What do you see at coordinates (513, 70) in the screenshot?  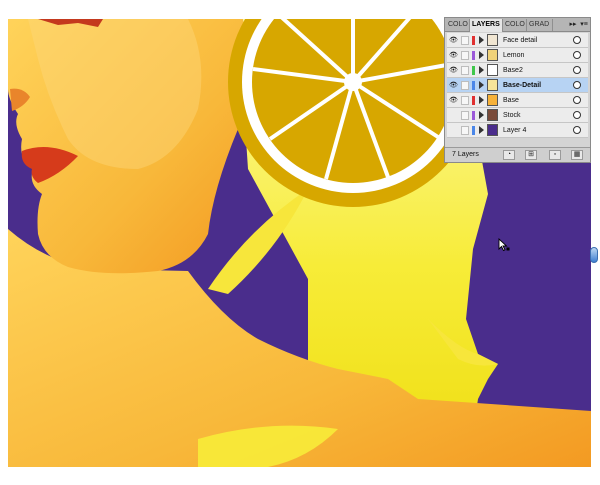 I see `layer-name: Base2` at bounding box center [513, 70].